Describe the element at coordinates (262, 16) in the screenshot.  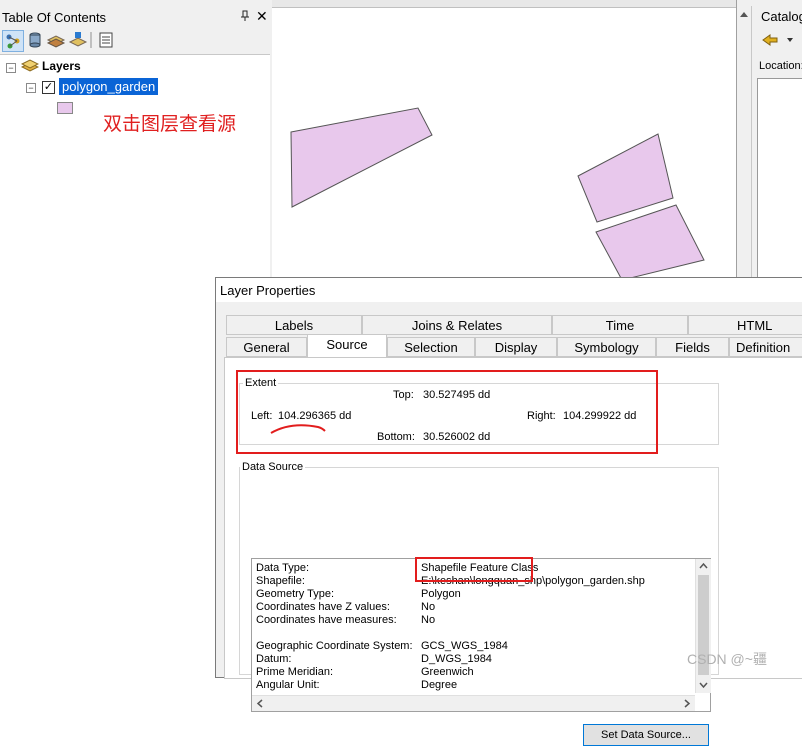
I see `close-icon: ✕` at that location.